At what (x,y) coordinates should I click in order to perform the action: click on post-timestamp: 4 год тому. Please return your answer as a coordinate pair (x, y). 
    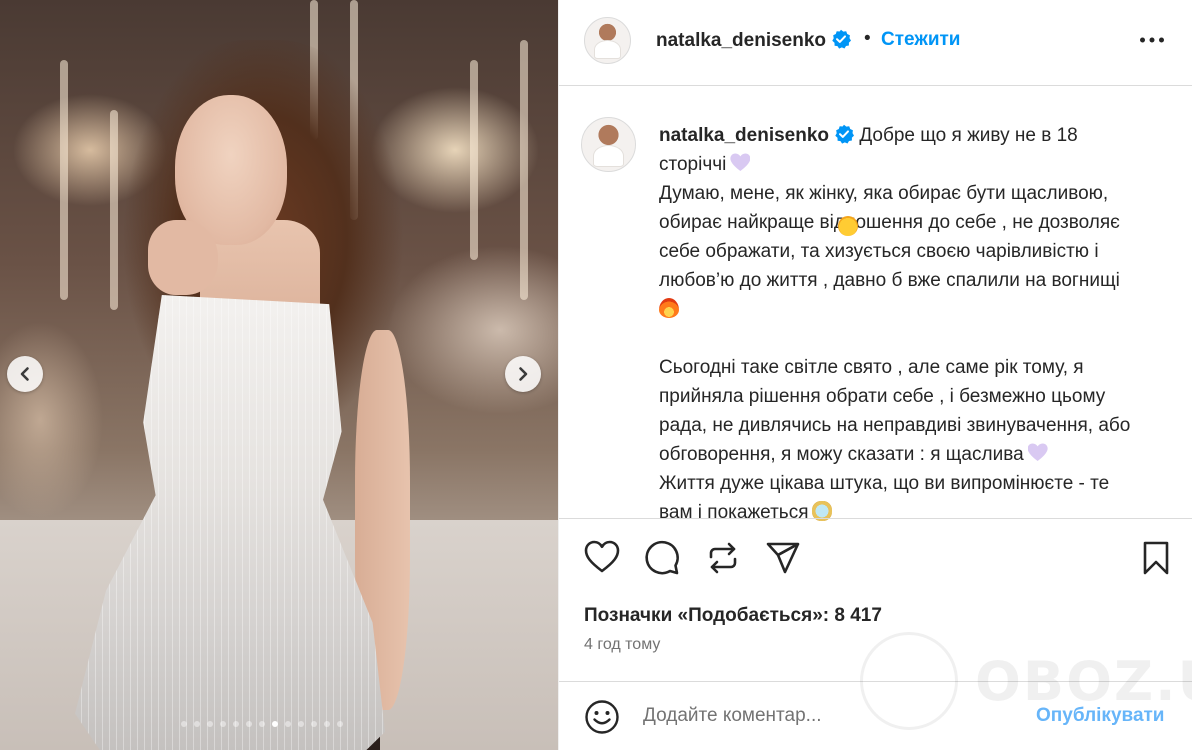
    Looking at the image, I should click on (622, 645).